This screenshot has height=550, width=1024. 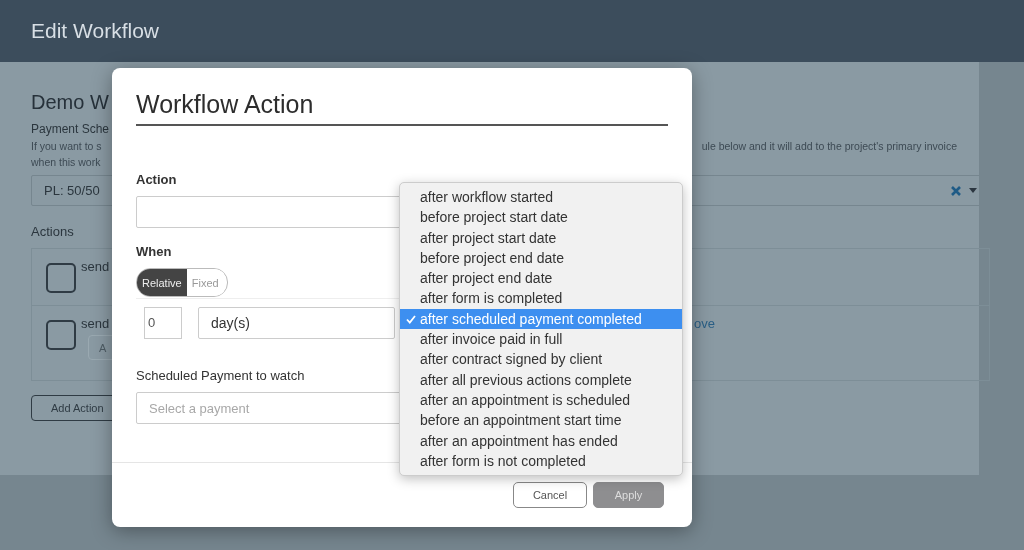 What do you see at coordinates (156, 180) in the screenshot?
I see `field-label: Action` at bounding box center [156, 180].